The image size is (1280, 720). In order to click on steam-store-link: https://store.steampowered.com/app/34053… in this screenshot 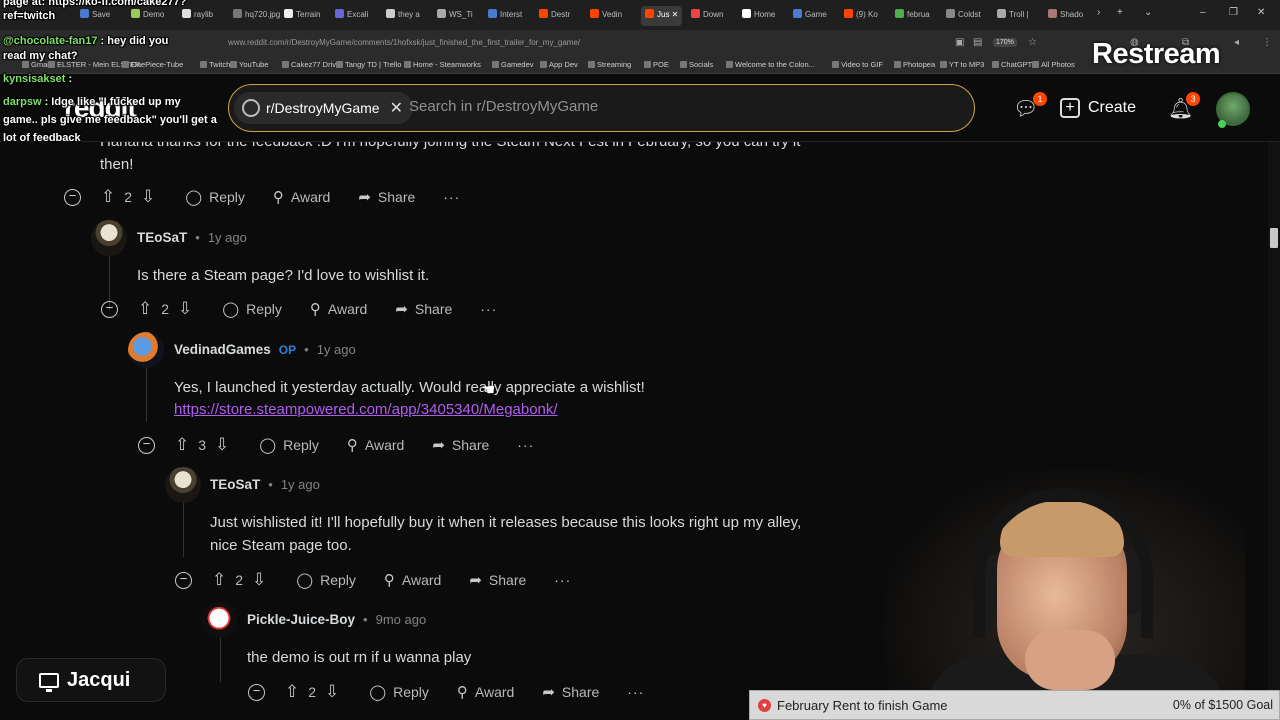, I will do `click(366, 409)`.